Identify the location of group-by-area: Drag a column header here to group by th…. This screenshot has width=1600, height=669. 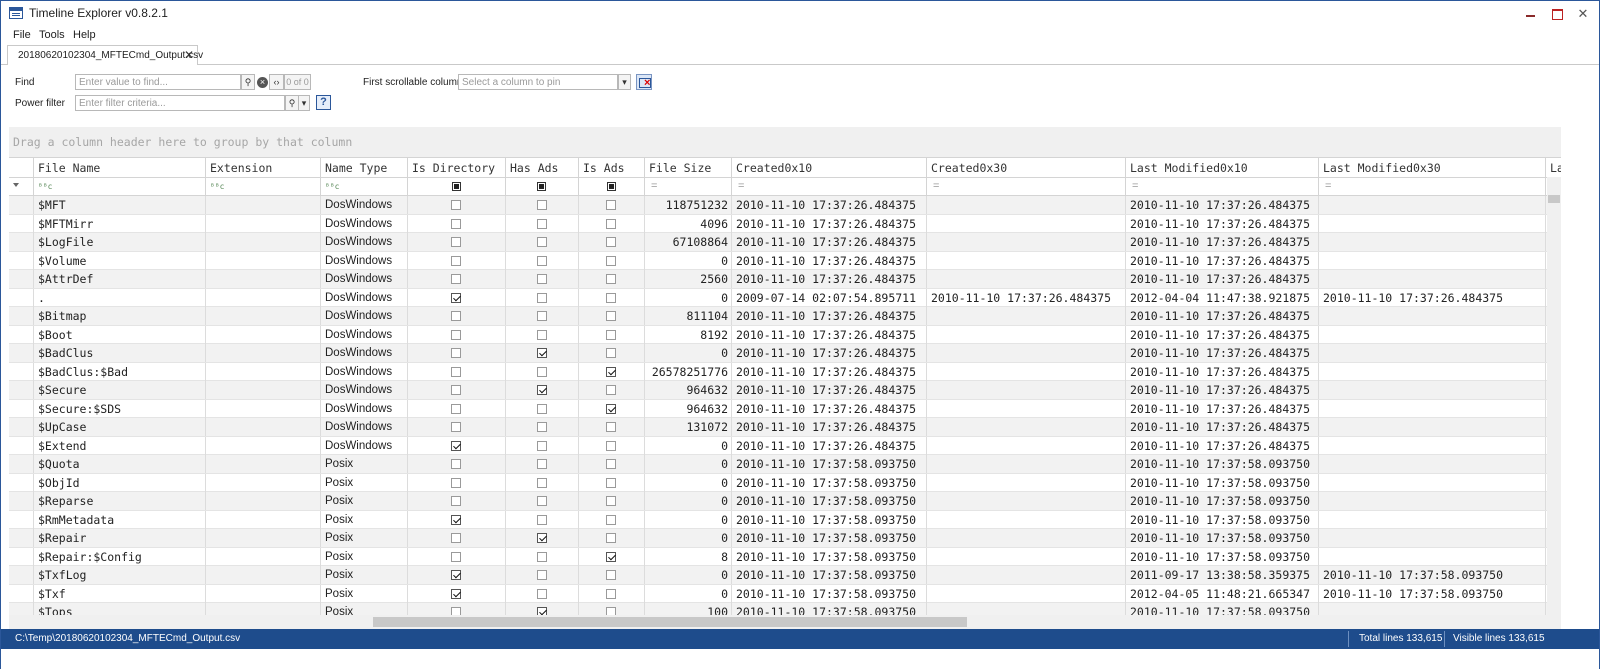
(785, 142).